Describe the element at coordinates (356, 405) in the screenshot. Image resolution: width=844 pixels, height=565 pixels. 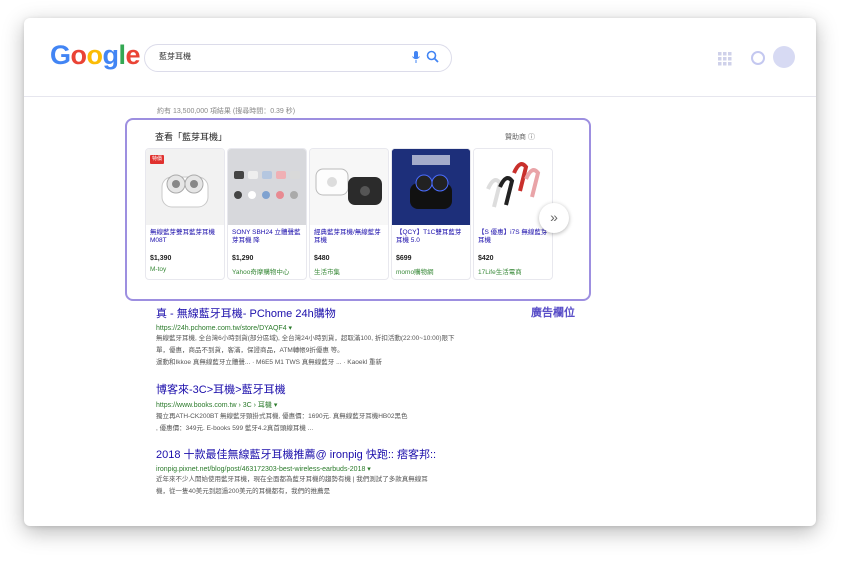
I see `result-url: https://www.books.com.tw › 3C › 耳機 ▾` at that location.